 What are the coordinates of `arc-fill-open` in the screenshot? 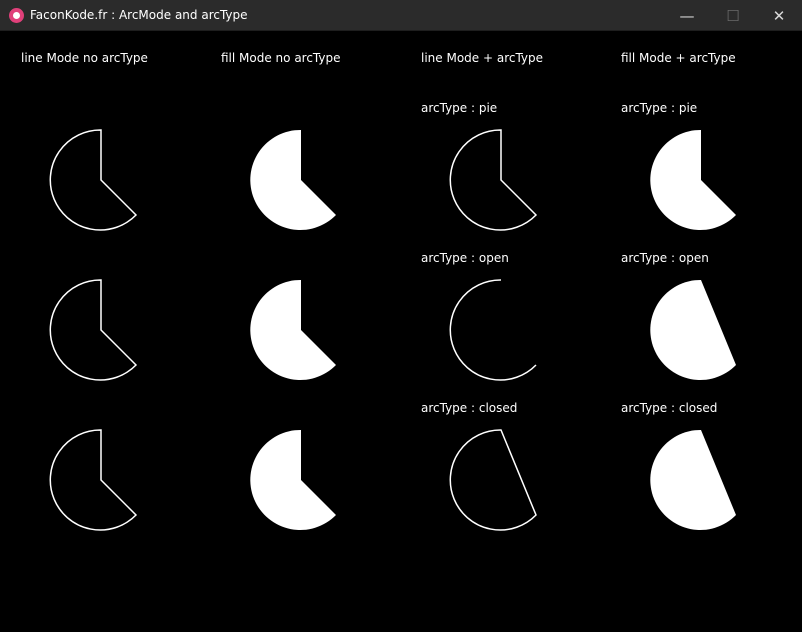 It's located at (693, 329).